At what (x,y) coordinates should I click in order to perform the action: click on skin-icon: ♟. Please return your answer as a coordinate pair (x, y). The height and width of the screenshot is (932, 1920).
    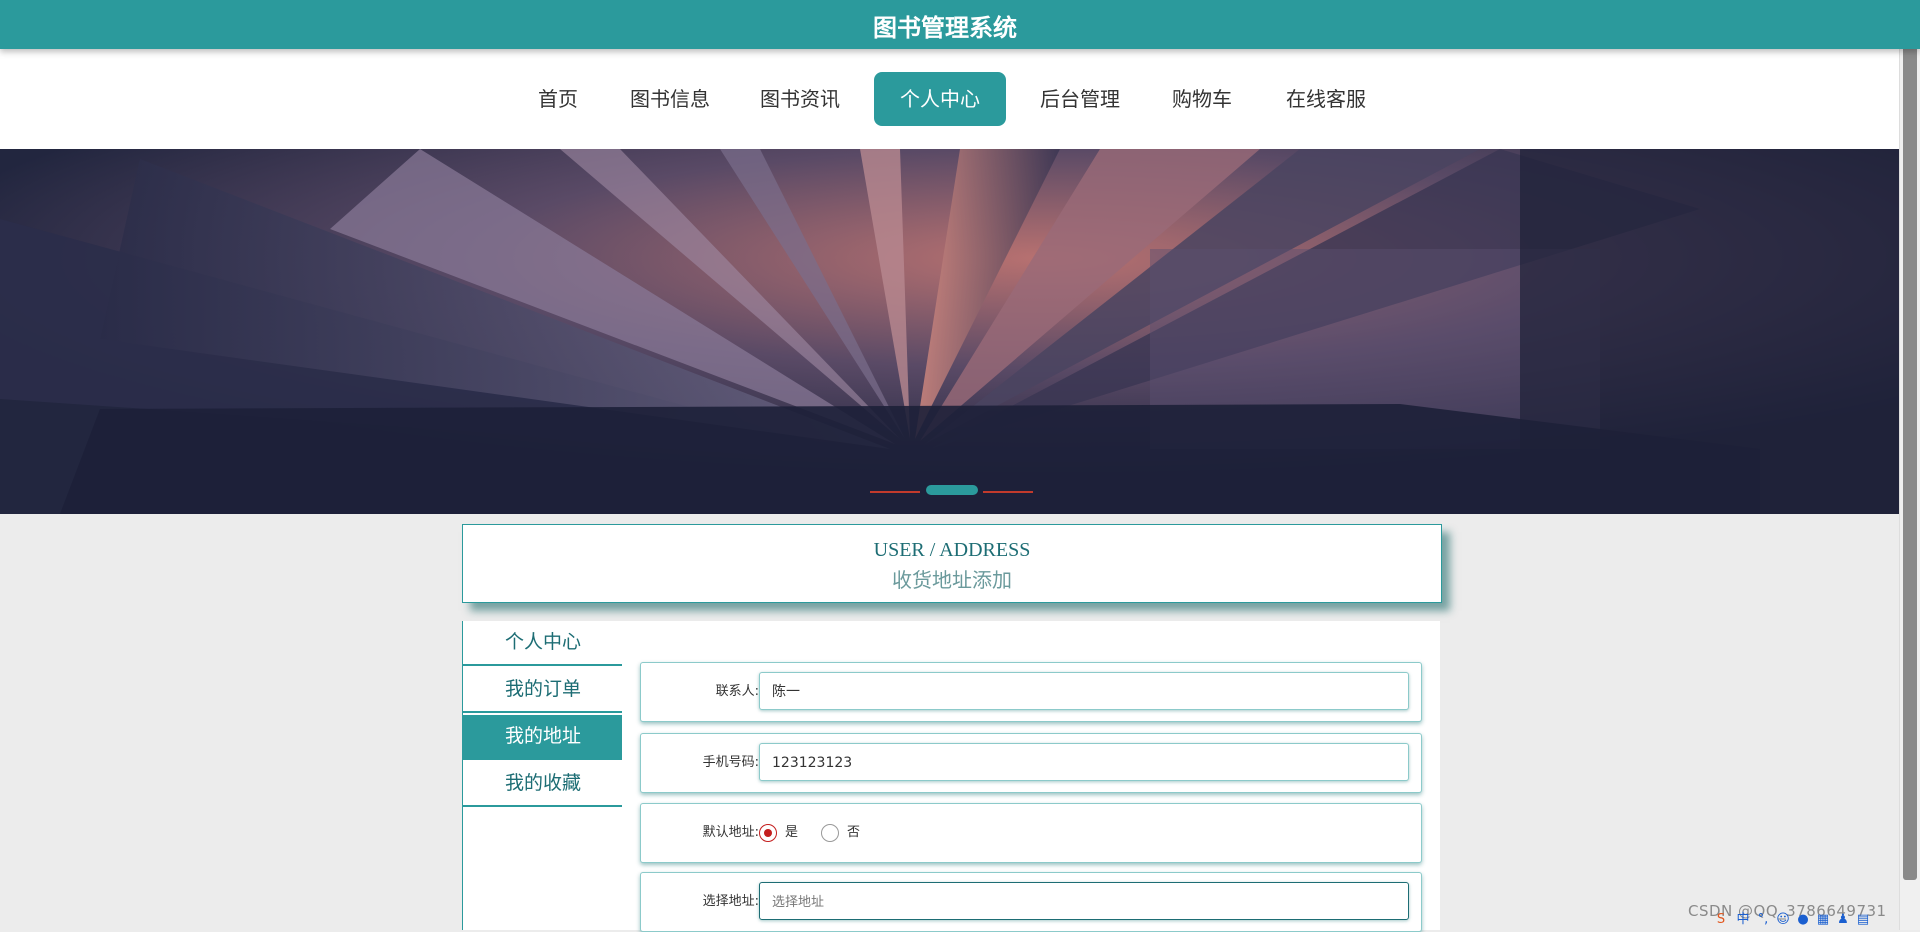
    Looking at the image, I should click on (1843, 920).